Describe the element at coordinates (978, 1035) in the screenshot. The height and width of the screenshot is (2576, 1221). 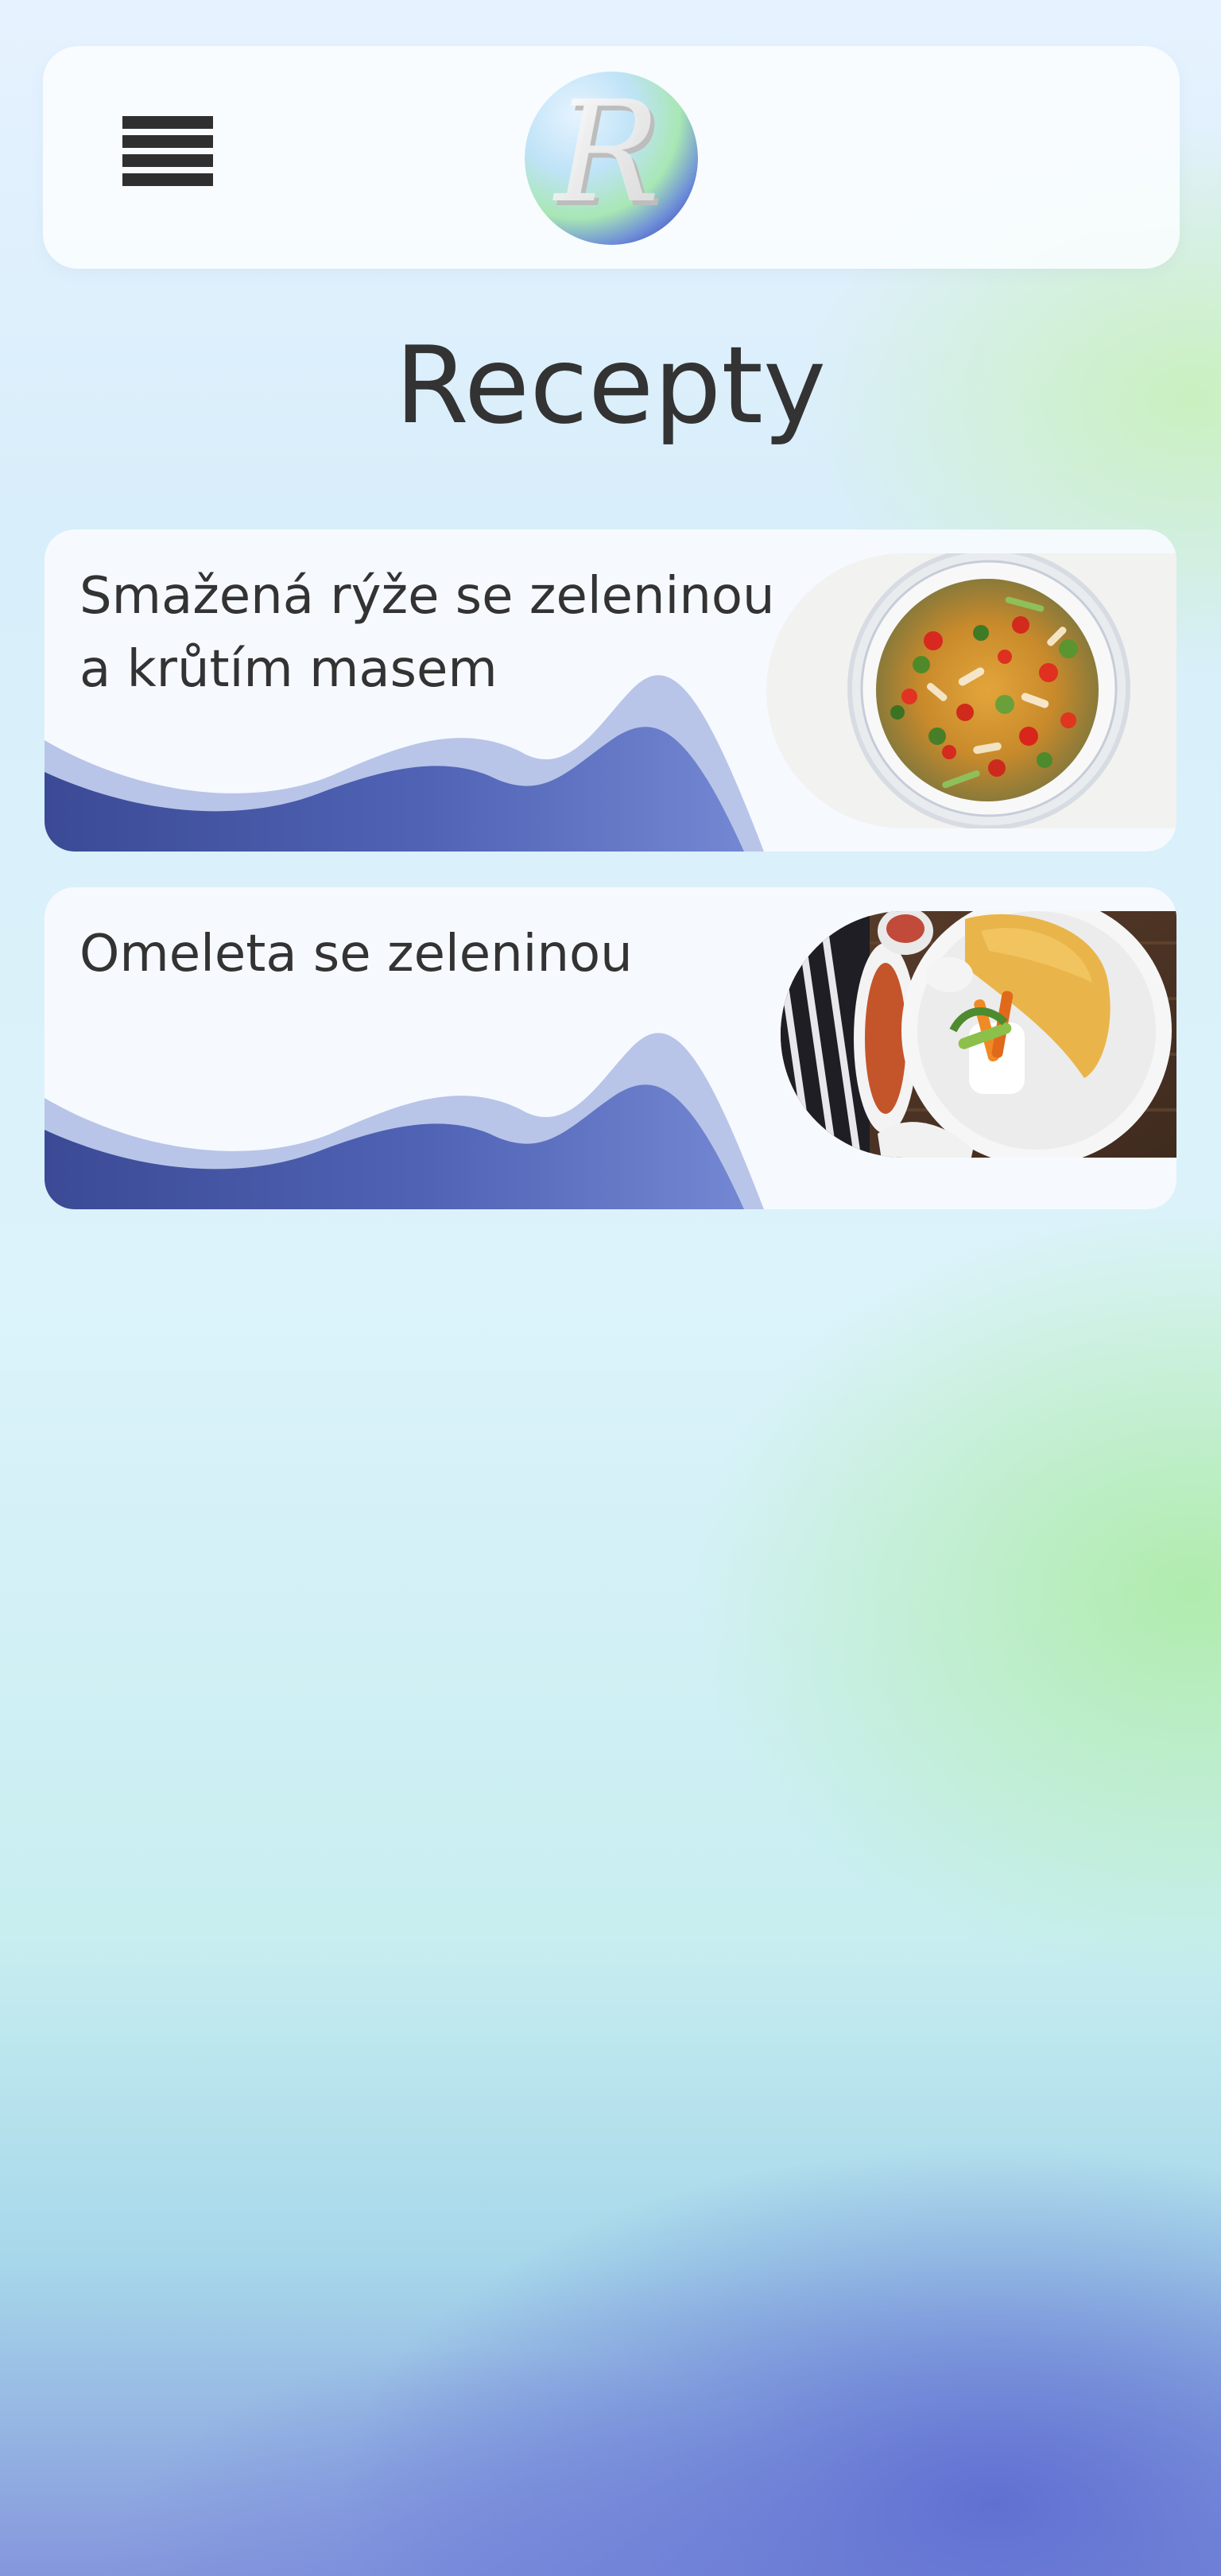
I see `omelette-photo` at that location.